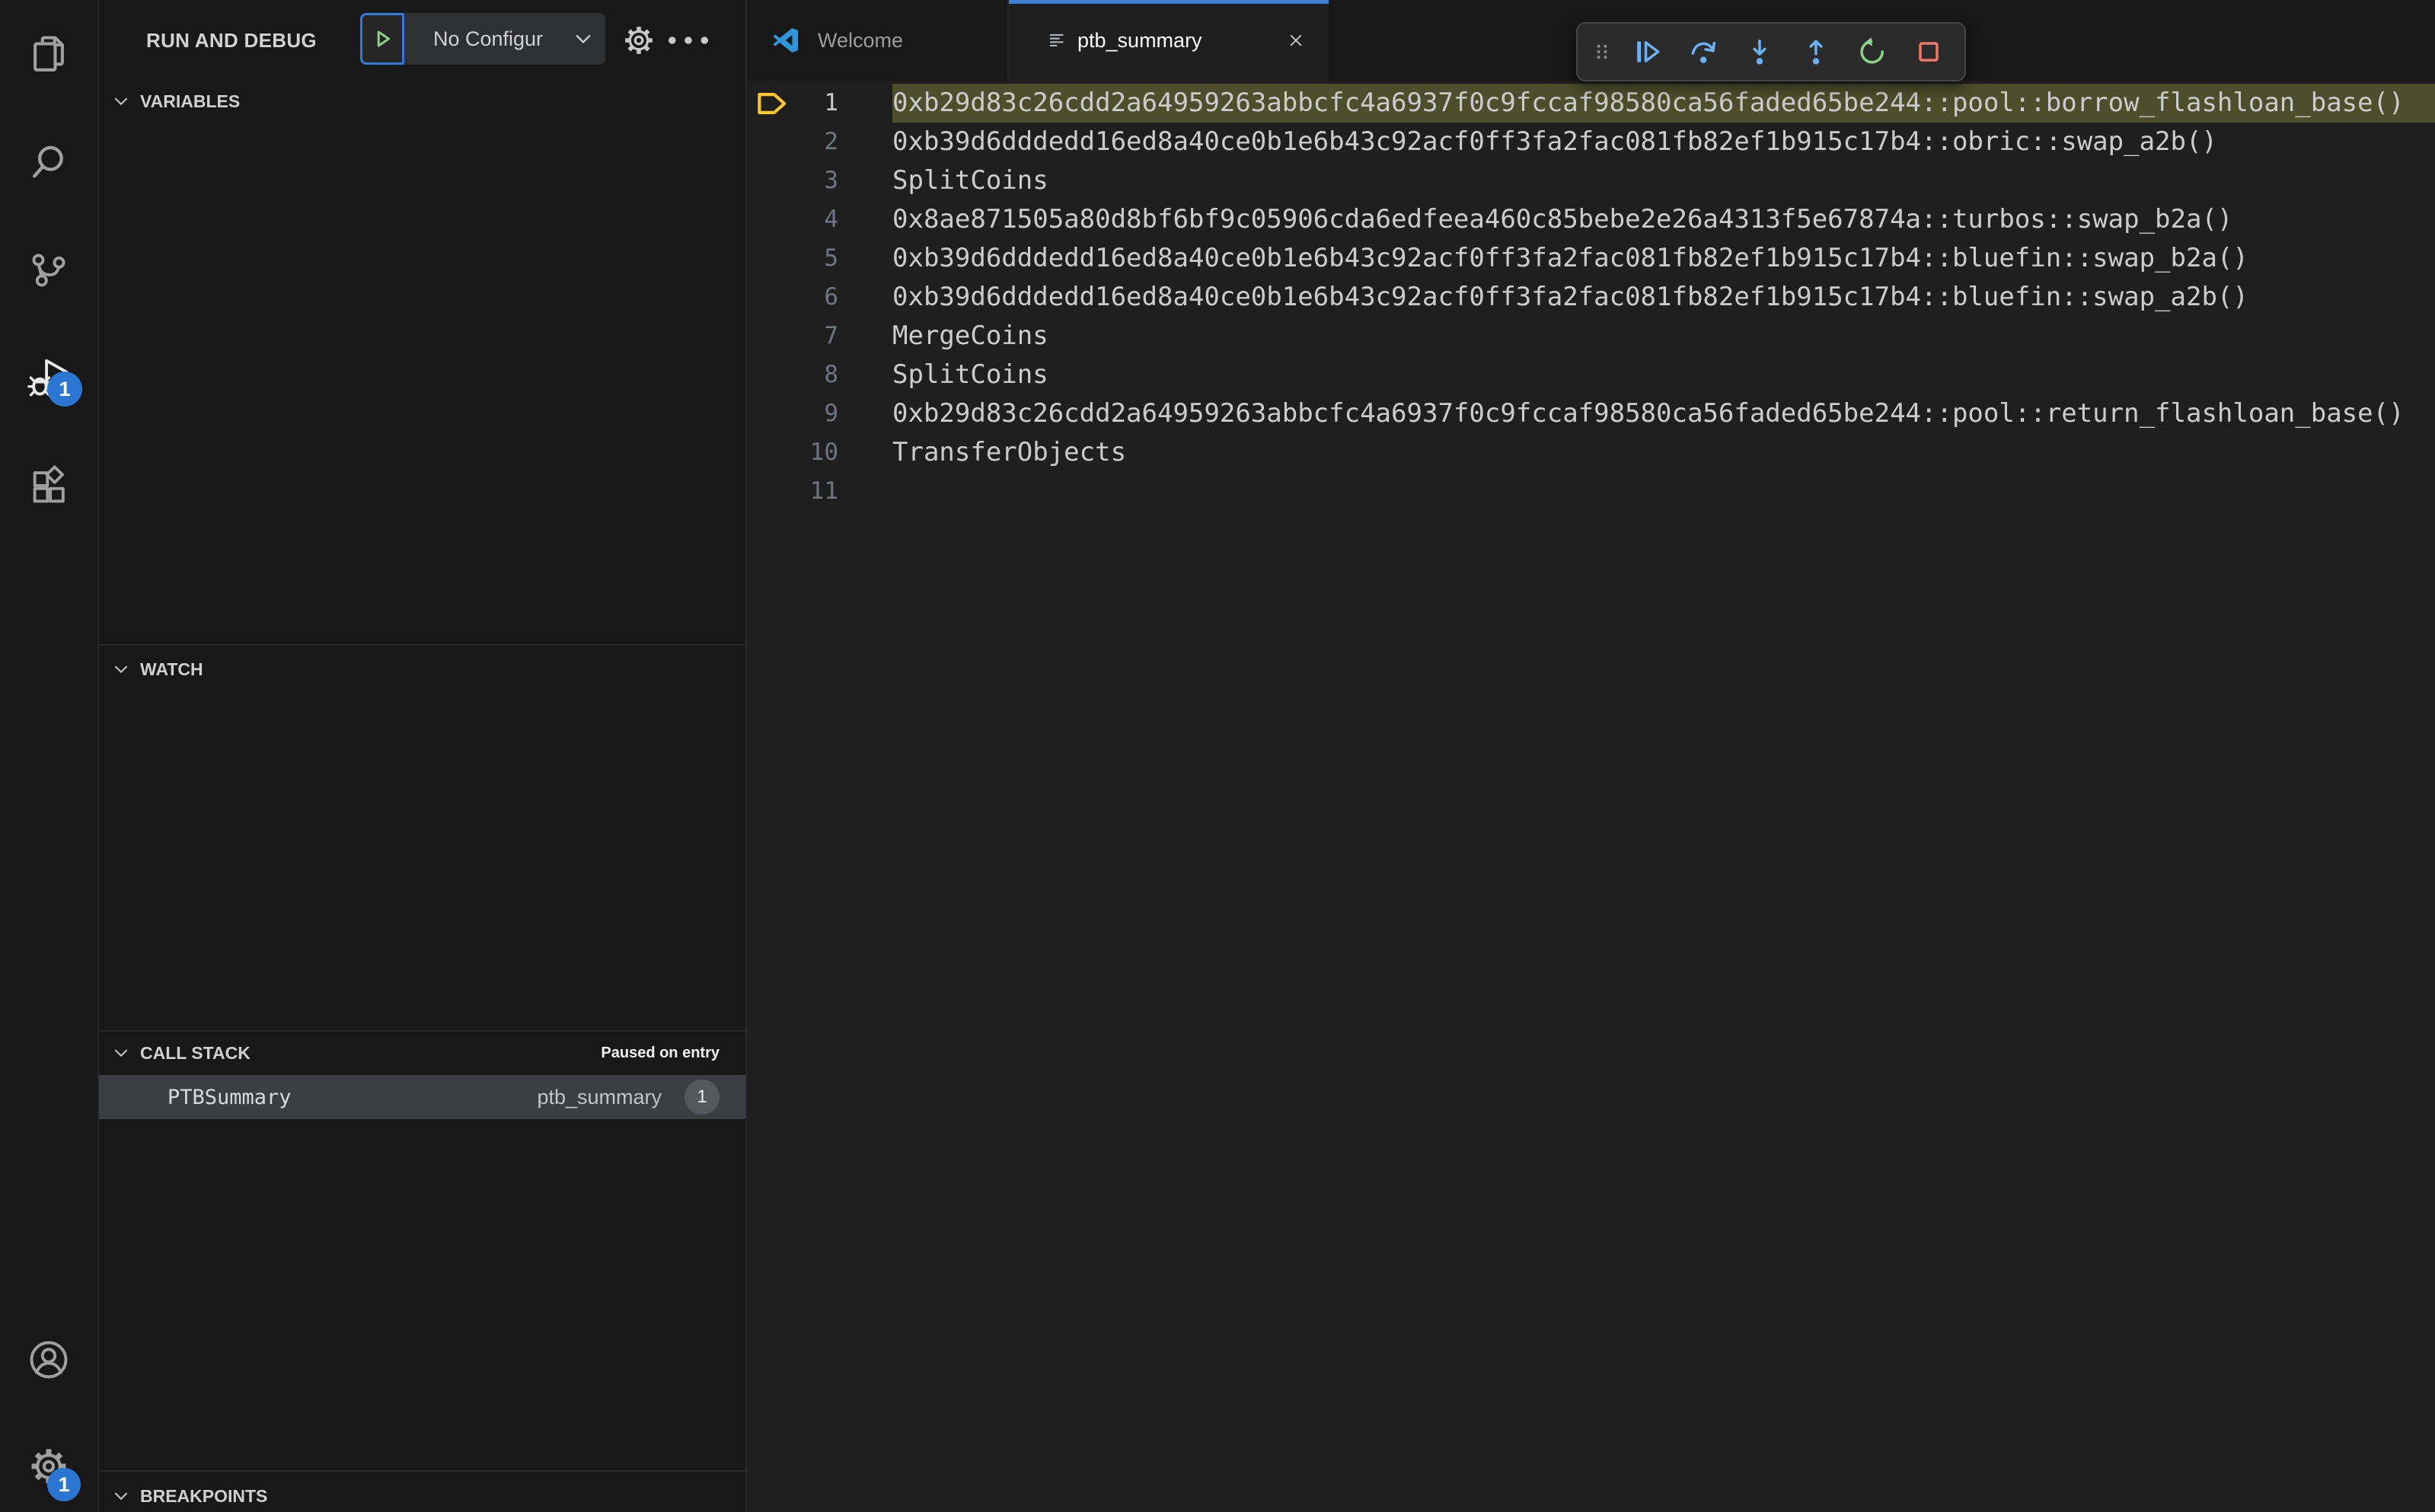 The height and width of the screenshot is (1512, 2435). Describe the element at coordinates (195, 1052) in the screenshot. I see `section-label: CALL STACK` at that location.